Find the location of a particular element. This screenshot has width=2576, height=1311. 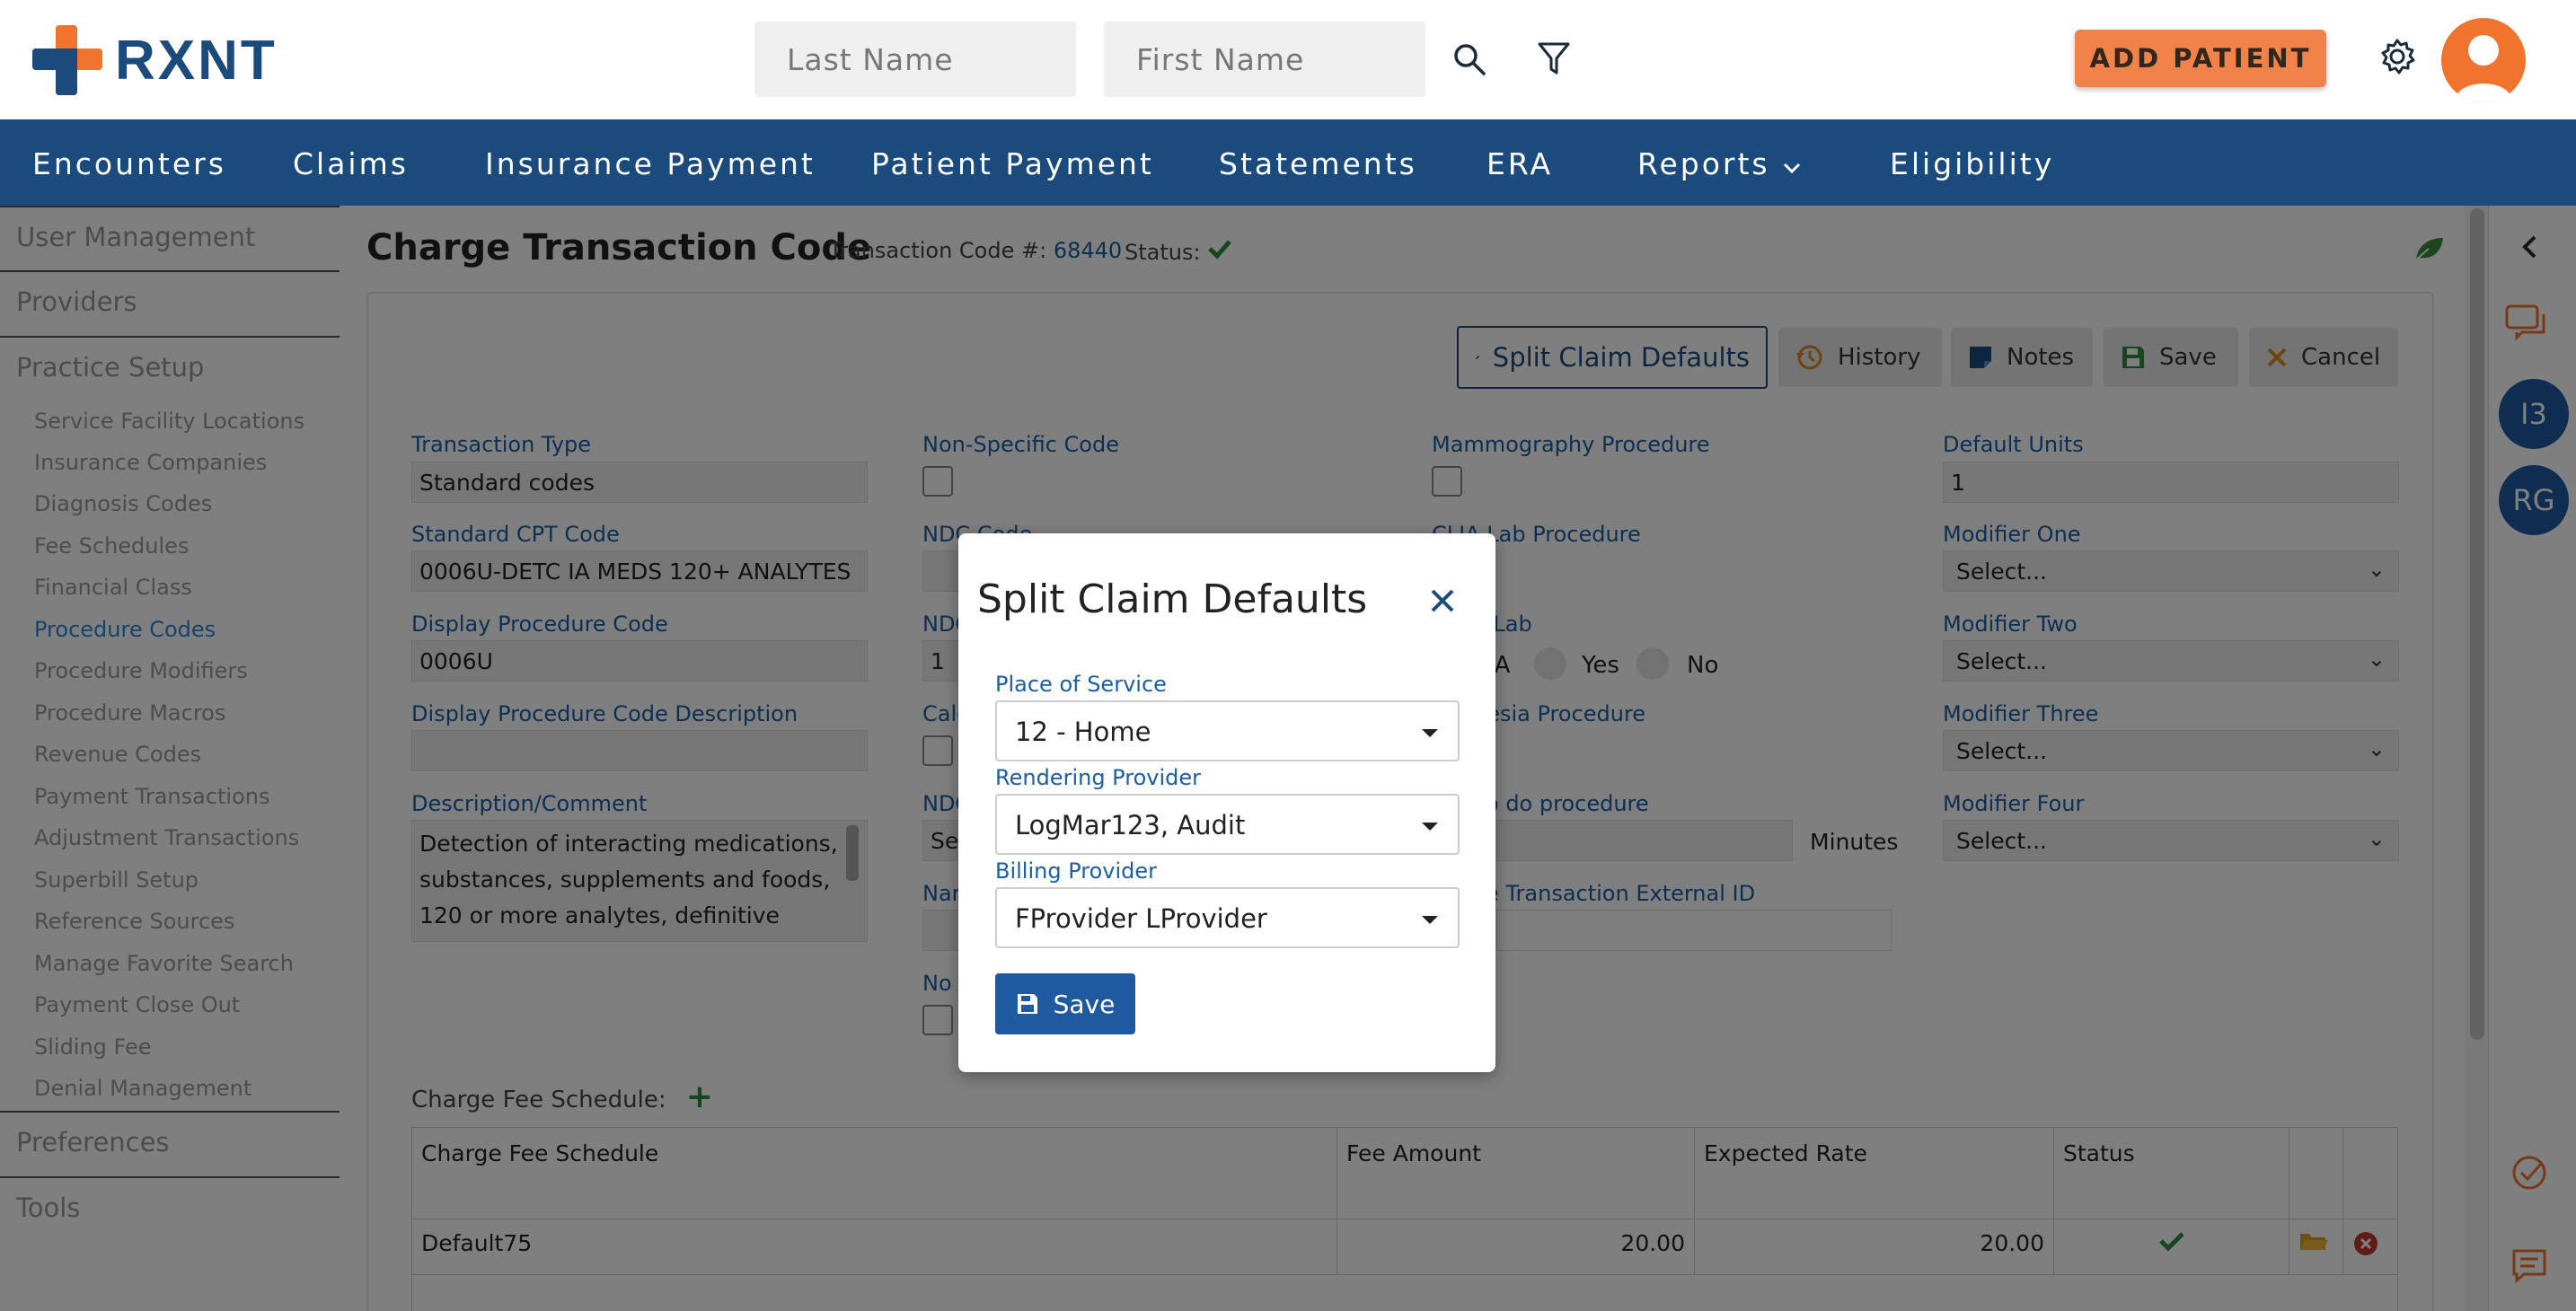

search-icon is located at coordinates (1469, 59).